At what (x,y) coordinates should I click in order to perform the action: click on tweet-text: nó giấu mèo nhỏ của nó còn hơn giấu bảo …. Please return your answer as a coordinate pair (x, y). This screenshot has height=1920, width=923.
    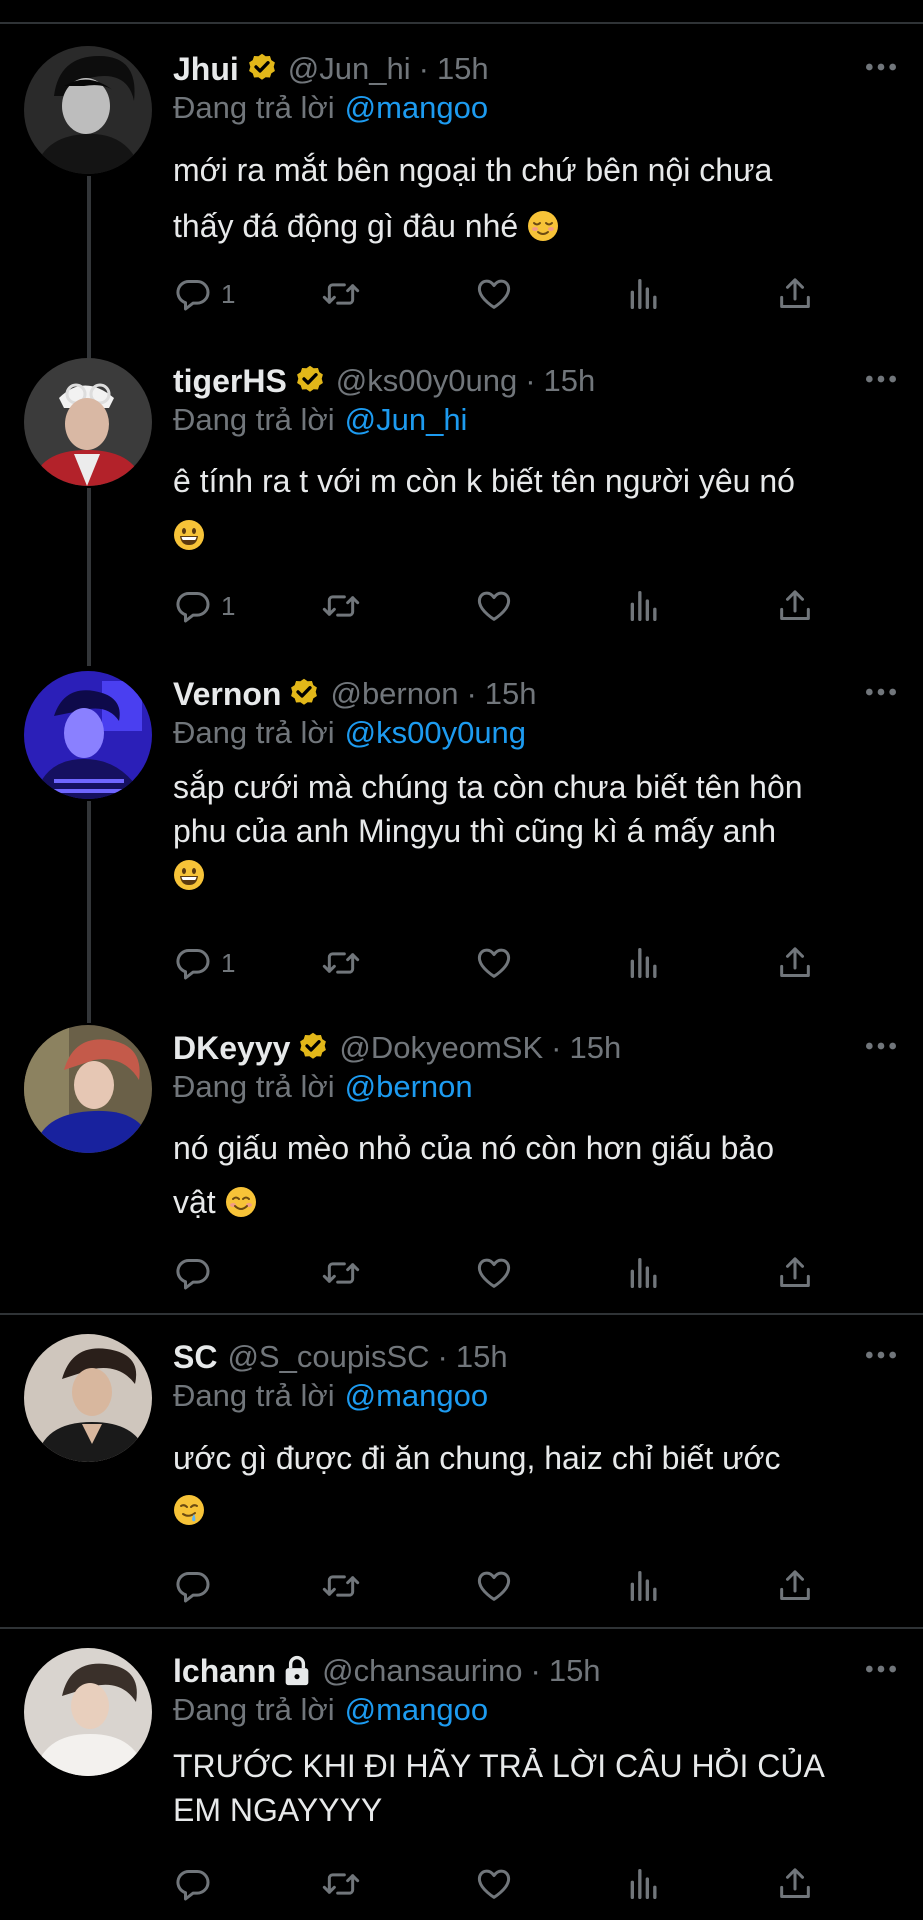
    Looking at the image, I should click on (533, 1175).